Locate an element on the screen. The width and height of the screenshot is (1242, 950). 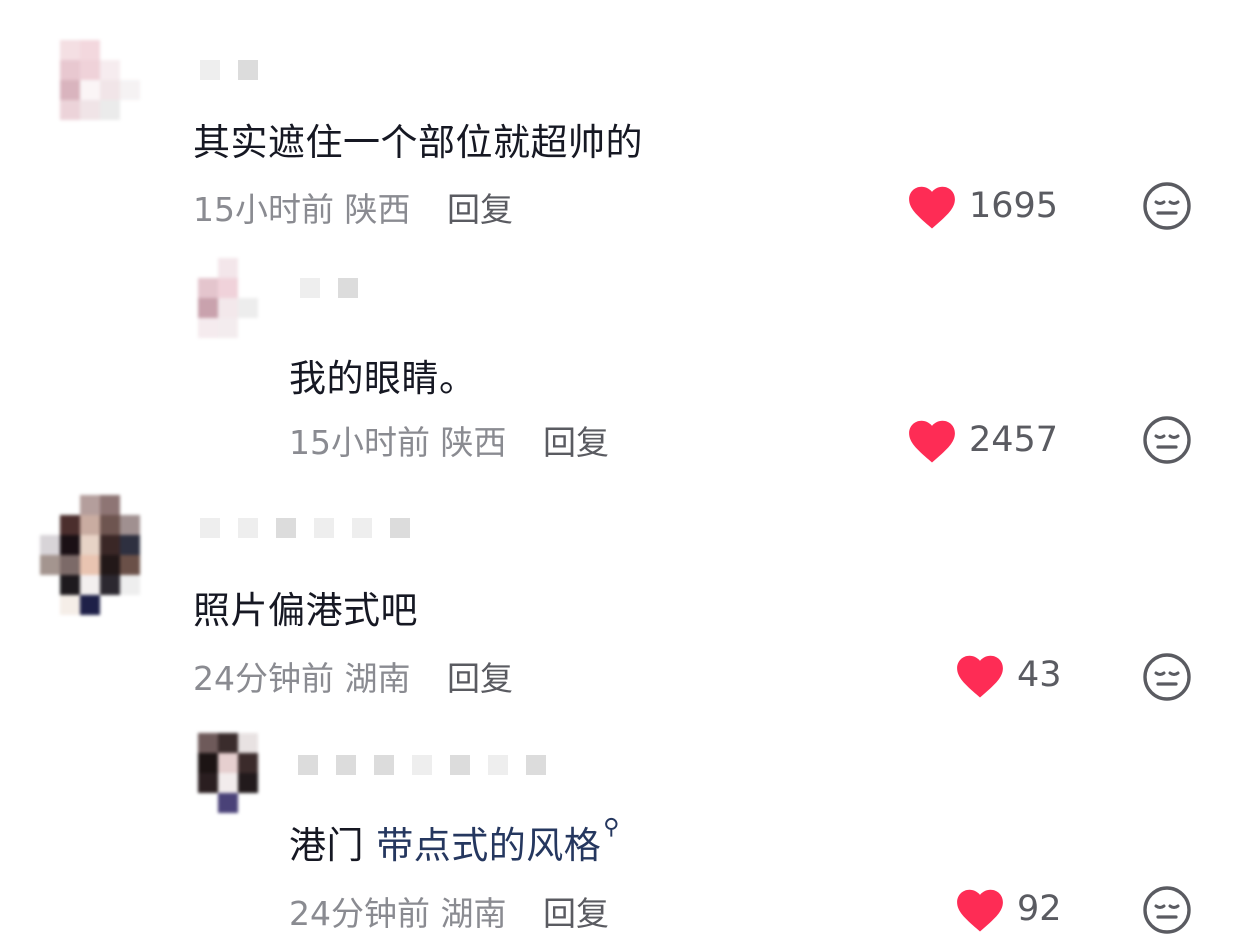
like-count: 2457 is located at coordinates (1014, 440).